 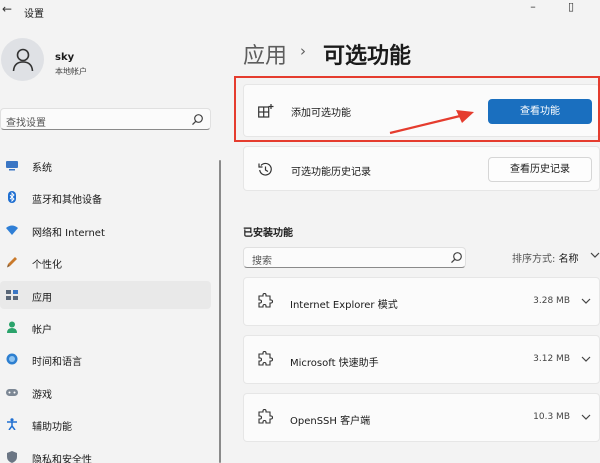 I want to click on sidebar-item-time-language: 时间和语言, so click(x=105, y=359).